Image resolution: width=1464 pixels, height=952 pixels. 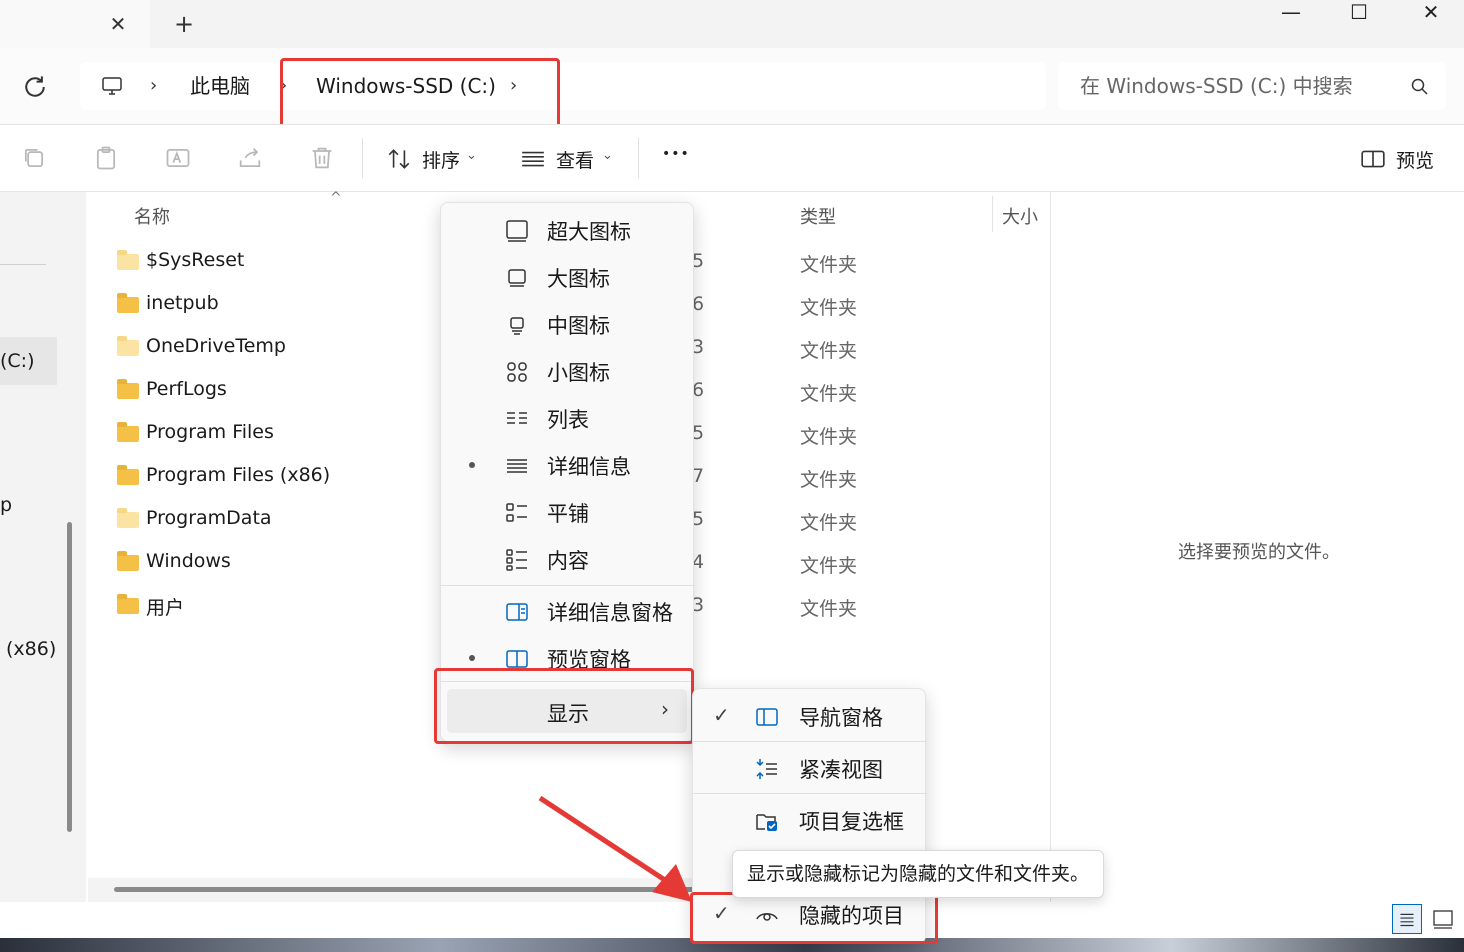 What do you see at coordinates (517, 418) in the screenshot?
I see `list-icon` at bounding box center [517, 418].